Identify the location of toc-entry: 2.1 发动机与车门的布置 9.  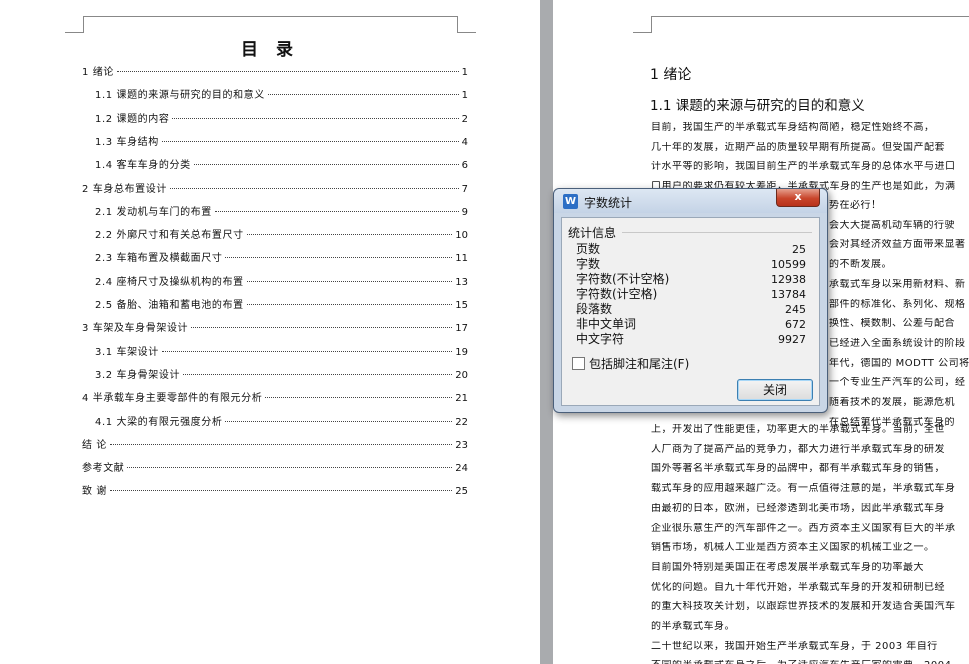
(281, 213).